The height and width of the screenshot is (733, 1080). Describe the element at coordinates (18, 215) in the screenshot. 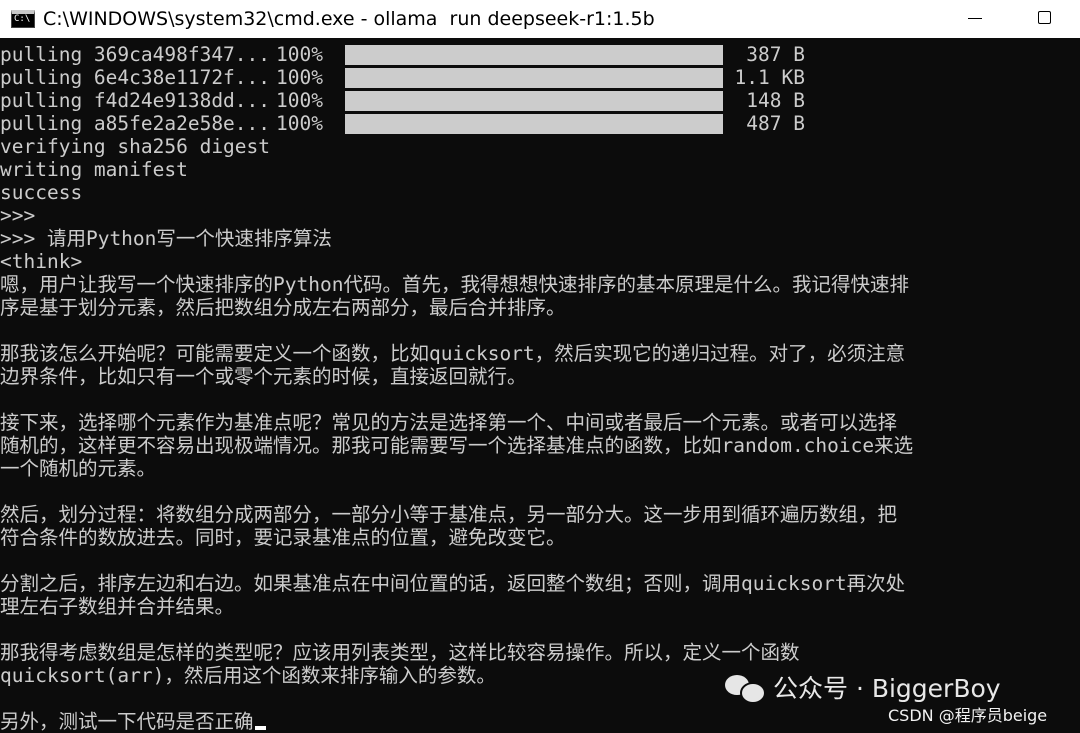

I see `prompt-line: >>>` at that location.